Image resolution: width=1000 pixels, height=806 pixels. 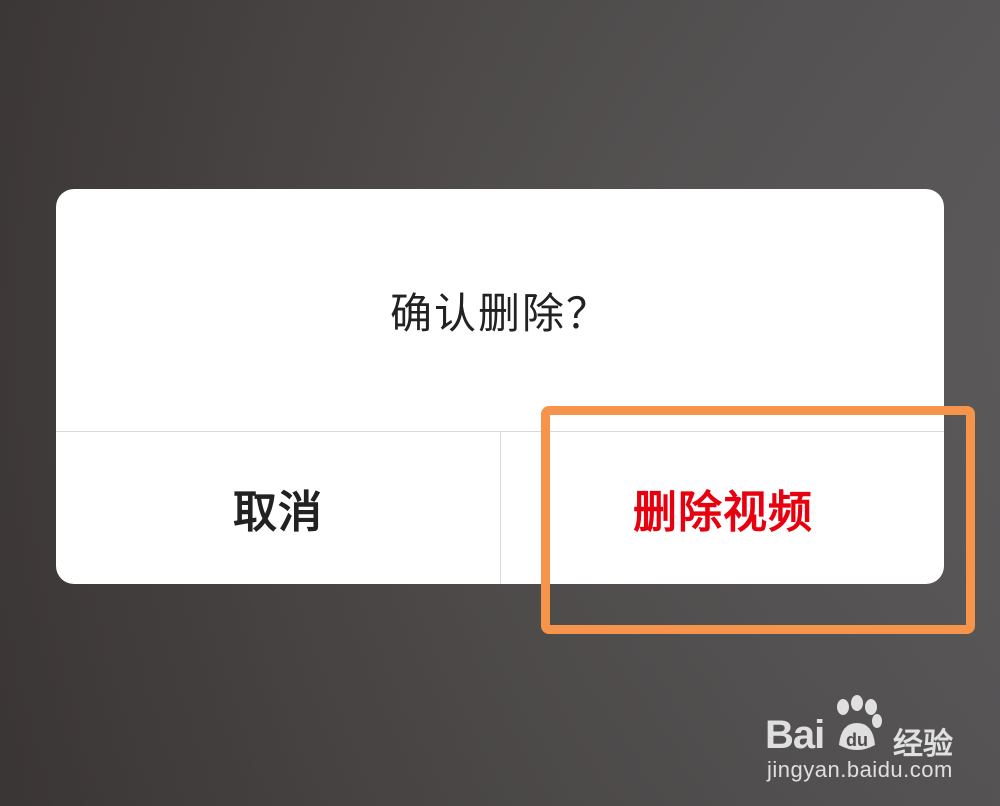 I want to click on delete-video-button: 删除视频, so click(x=722, y=508).